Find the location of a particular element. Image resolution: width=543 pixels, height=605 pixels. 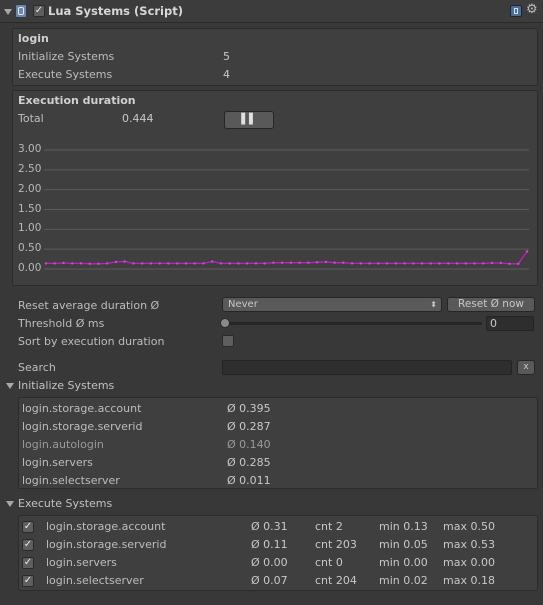

help-icon is located at coordinates (516, 11).